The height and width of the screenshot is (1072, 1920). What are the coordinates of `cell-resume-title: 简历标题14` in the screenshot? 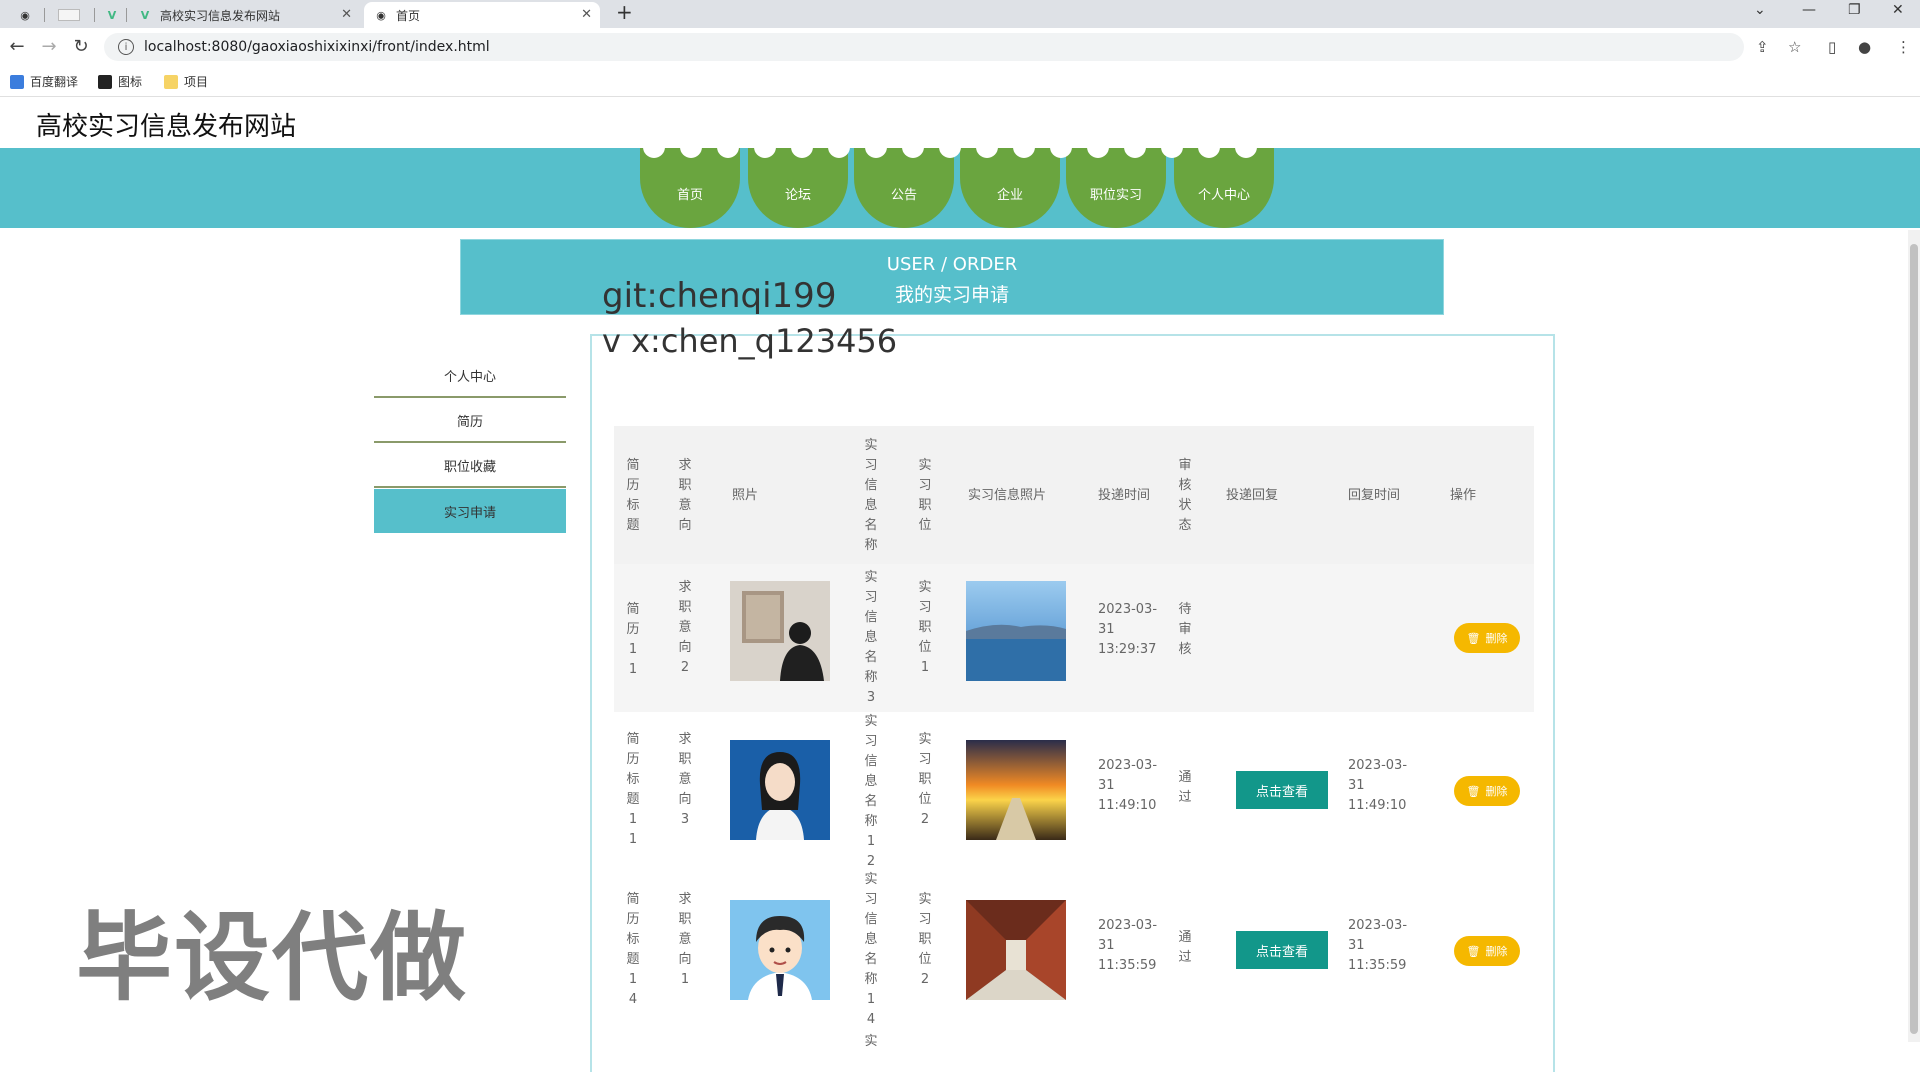 It's located at (633, 949).